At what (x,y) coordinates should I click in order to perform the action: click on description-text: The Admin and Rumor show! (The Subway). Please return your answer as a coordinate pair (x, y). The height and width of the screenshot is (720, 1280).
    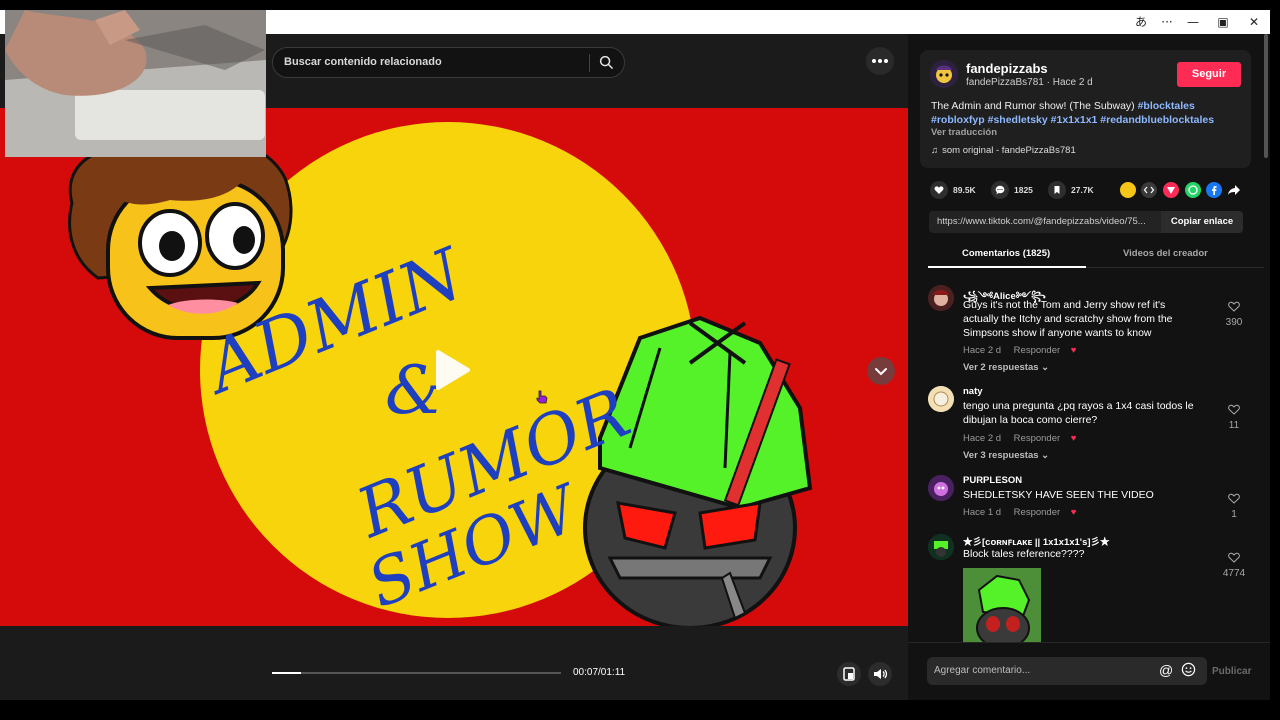
    Looking at the image, I should click on (1034, 106).